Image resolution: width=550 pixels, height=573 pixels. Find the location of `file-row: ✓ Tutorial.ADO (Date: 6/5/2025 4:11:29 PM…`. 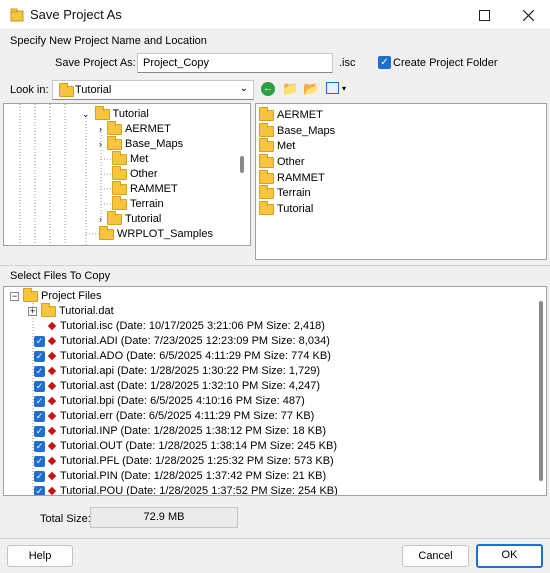

file-row: ✓ Tutorial.ADO (Date: 6/5/2025 4:11:29 PM… is located at coordinates (182, 356).